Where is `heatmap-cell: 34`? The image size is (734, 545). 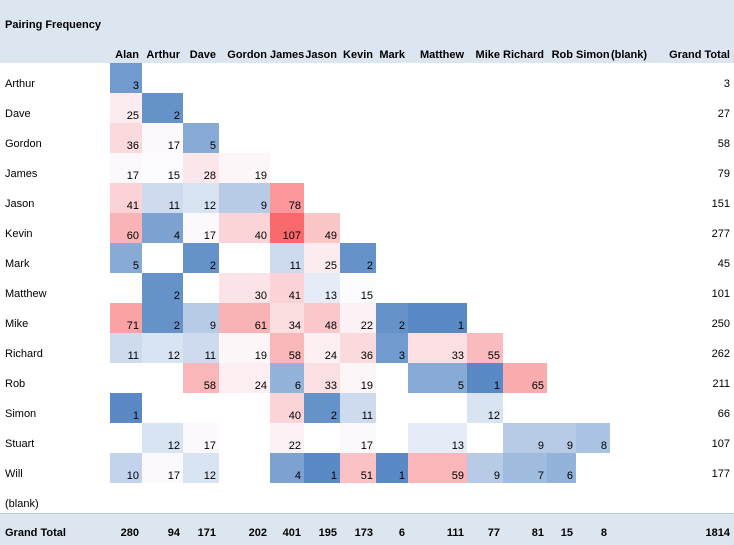 heatmap-cell: 34 is located at coordinates (287, 318).